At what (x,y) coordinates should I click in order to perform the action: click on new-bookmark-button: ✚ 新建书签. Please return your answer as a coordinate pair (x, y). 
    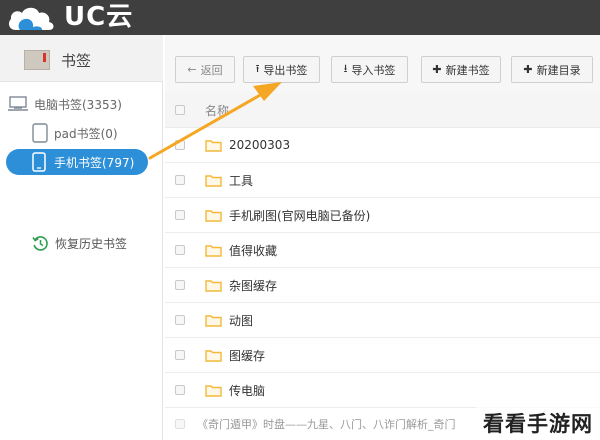
    Looking at the image, I should click on (461, 69).